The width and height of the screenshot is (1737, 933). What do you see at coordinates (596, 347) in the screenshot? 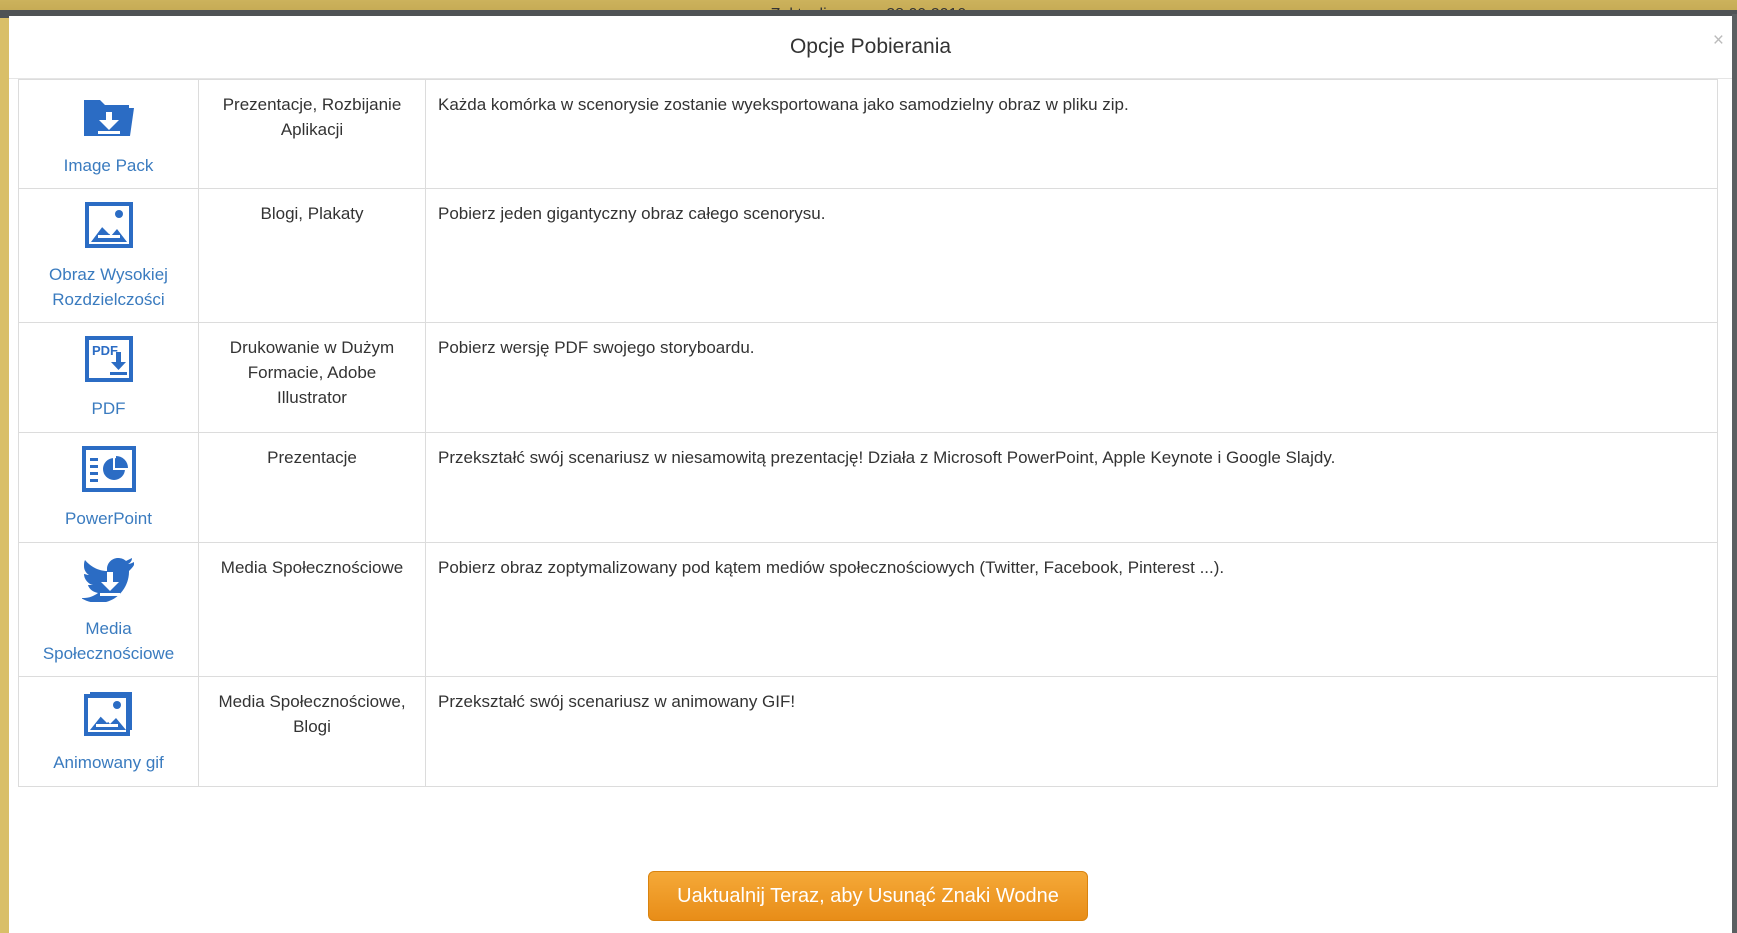
I see `description-text: Pobierz wersję PDF swojego storyboardu.` at bounding box center [596, 347].